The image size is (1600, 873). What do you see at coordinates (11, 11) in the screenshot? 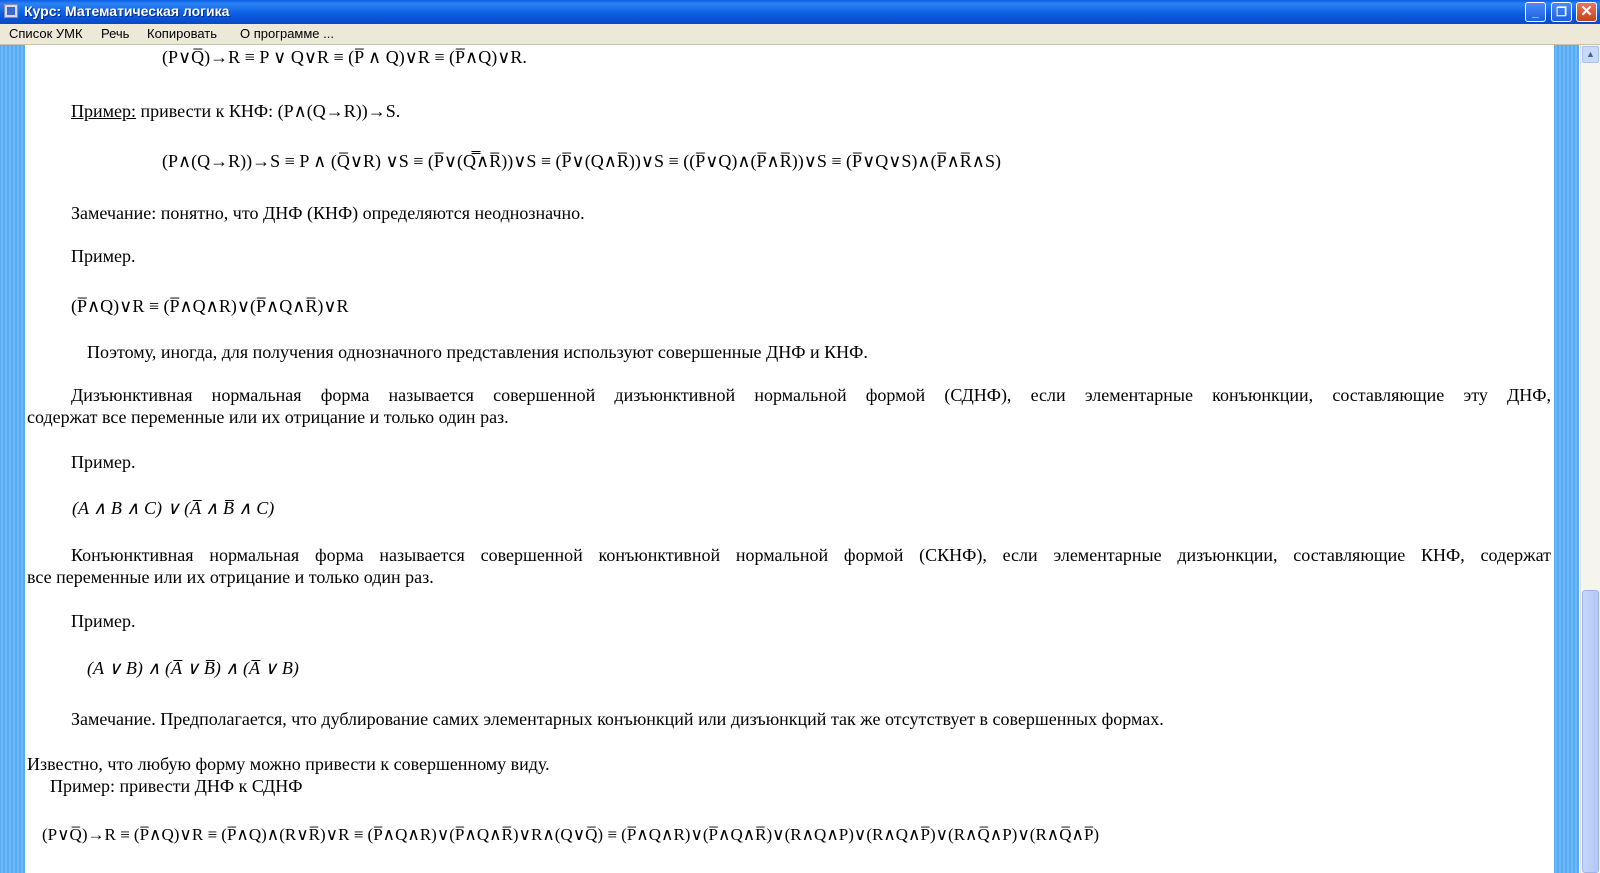
I see `app-icon` at bounding box center [11, 11].